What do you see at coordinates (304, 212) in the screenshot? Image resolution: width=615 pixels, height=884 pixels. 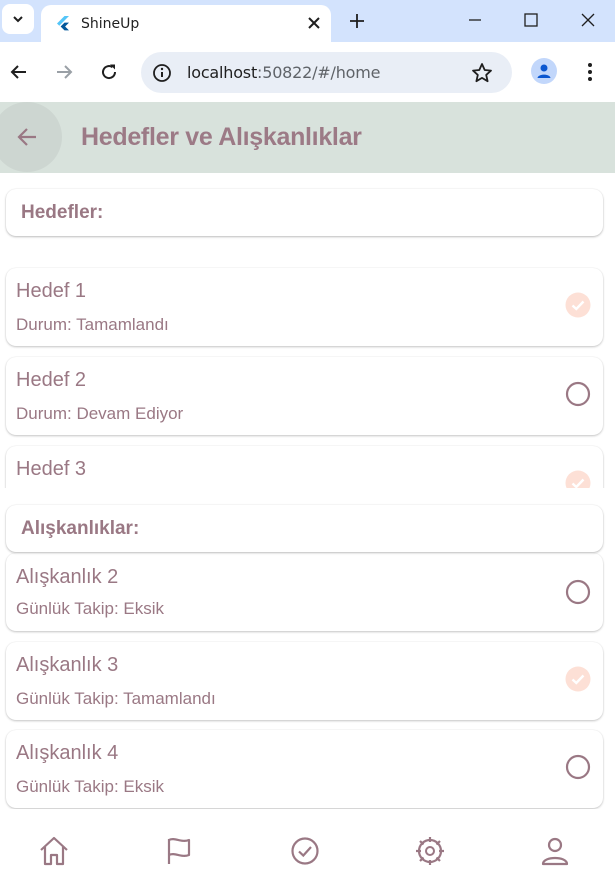 I see `goals-section-header: Hedefler:` at bounding box center [304, 212].